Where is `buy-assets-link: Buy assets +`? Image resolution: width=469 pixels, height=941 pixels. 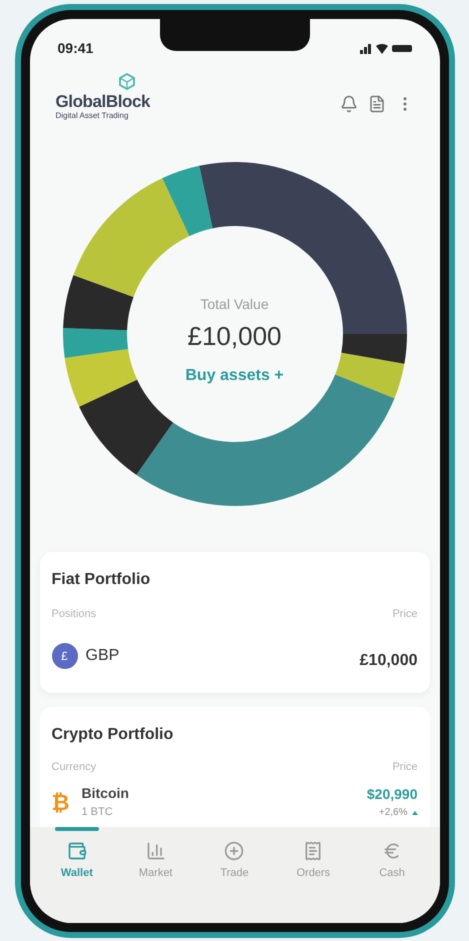 buy-assets-link: Buy assets + is located at coordinates (234, 376).